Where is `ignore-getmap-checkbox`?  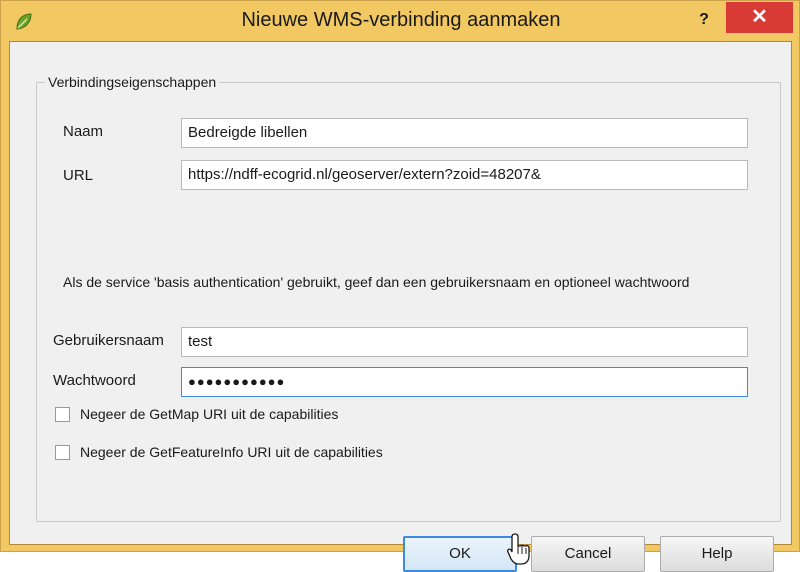
ignore-getmap-checkbox is located at coordinates (62, 414).